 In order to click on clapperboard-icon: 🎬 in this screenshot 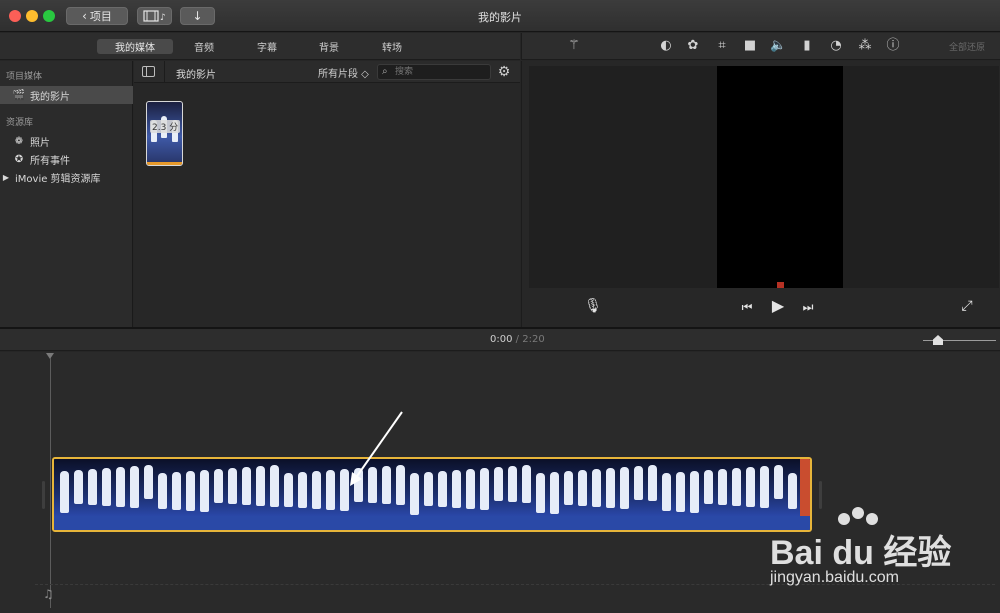, I will do `click(19, 95)`.